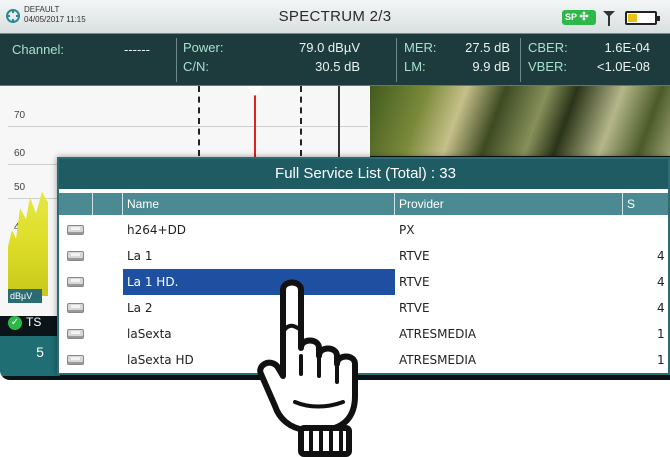 The image size is (670, 457). What do you see at coordinates (140, 308) in the screenshot?
I see `service-name: La 2` at bounding box center [140, 308].